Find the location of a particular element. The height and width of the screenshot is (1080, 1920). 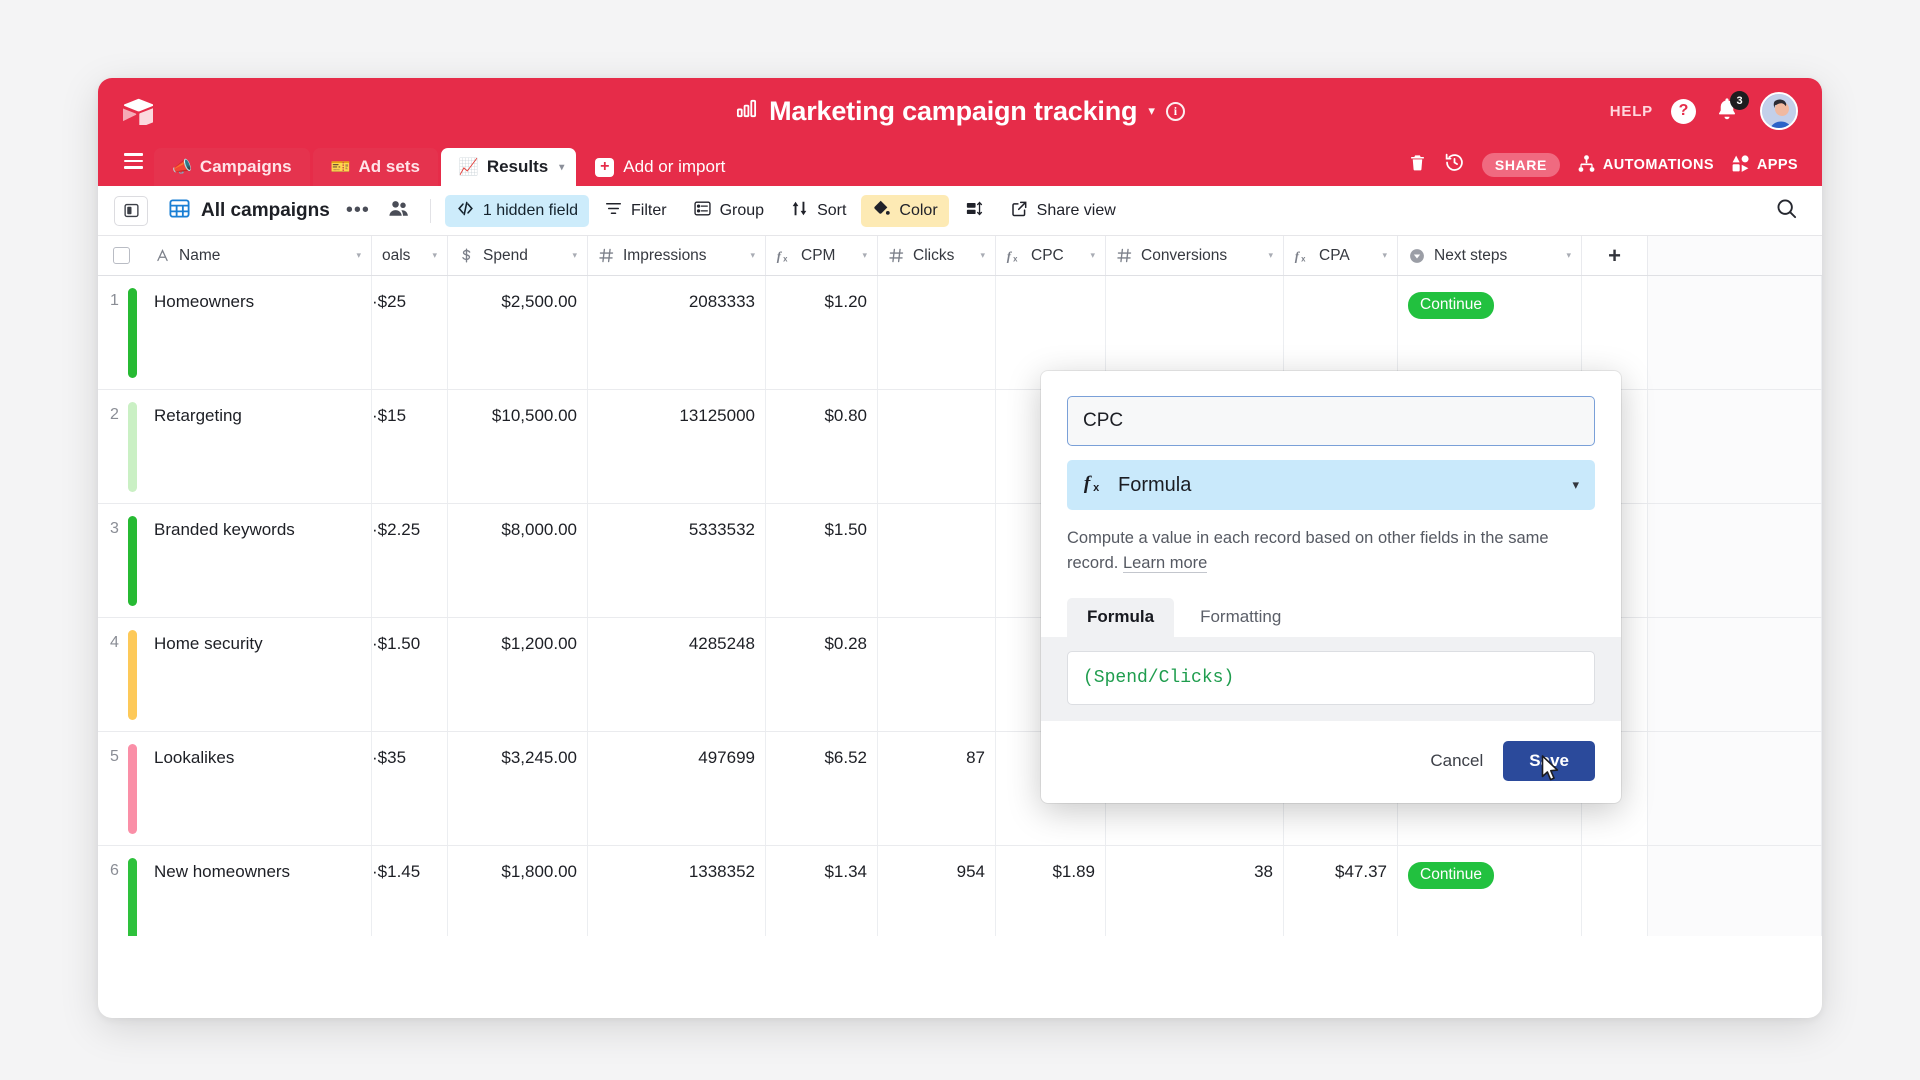

cancel-button: Cancel is located at coordinates (1456, 761).